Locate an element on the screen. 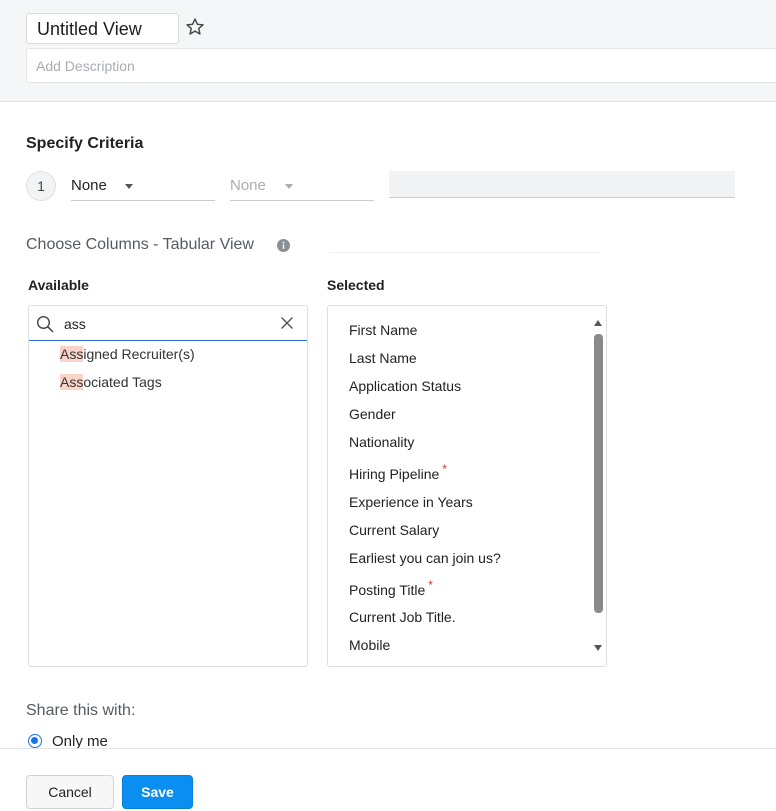 This screenshot has width=776, height=811. available-item: Associated Tags is located at coordinates (111, 382).